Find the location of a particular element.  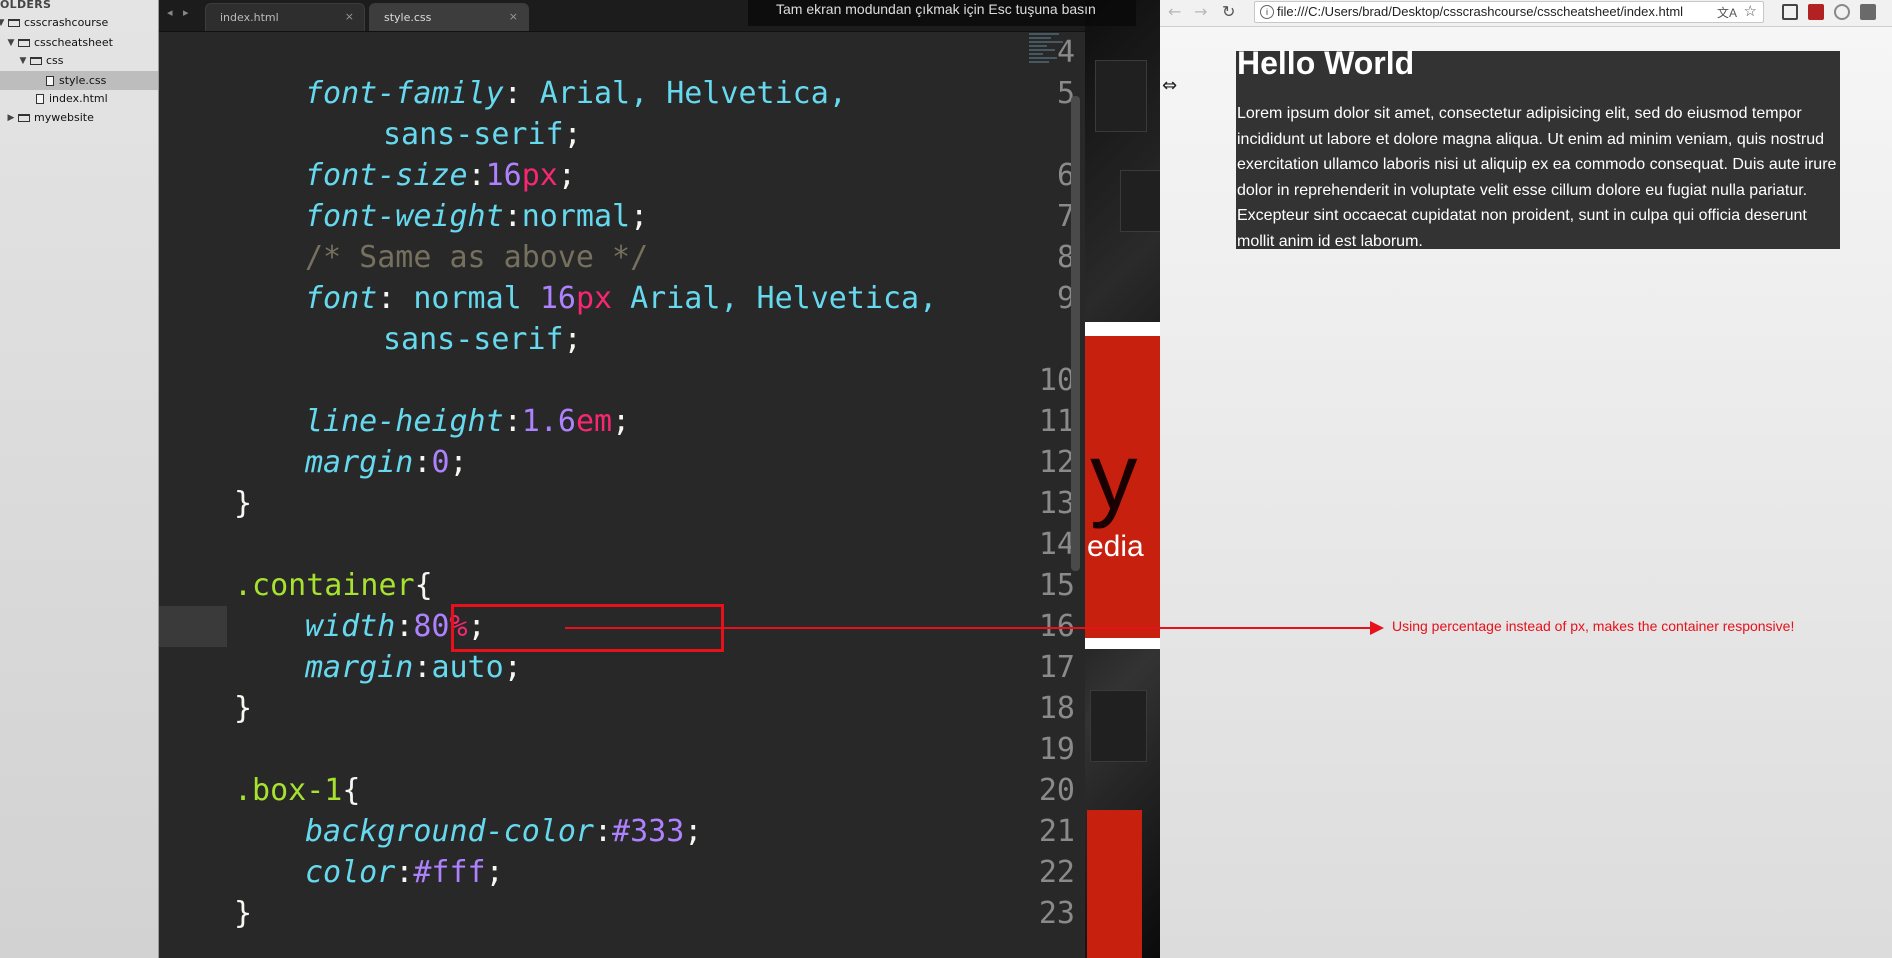

code-comment: /* Same as above */ is located at coordinates (477, 257).